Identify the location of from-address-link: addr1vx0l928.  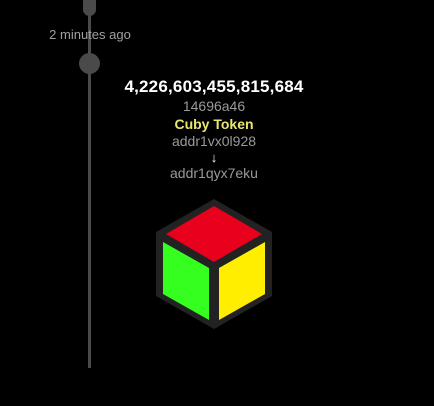
(214, 141).